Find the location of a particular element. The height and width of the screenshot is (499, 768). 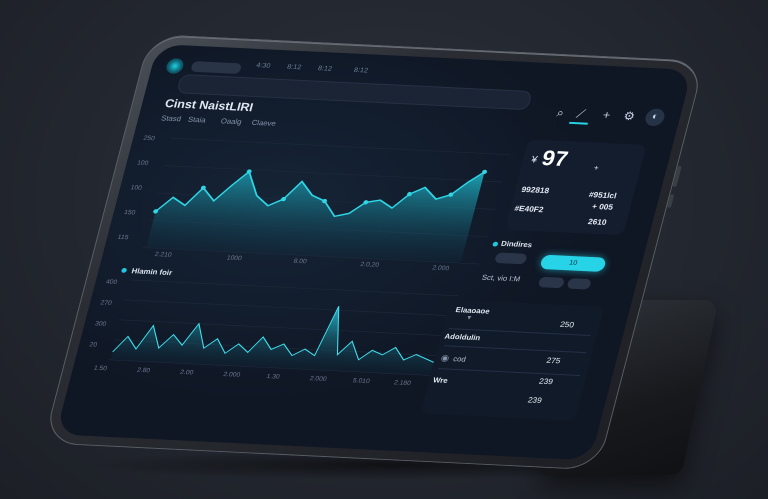

search-icon: ⌕ is located at coordinates (560, 113).